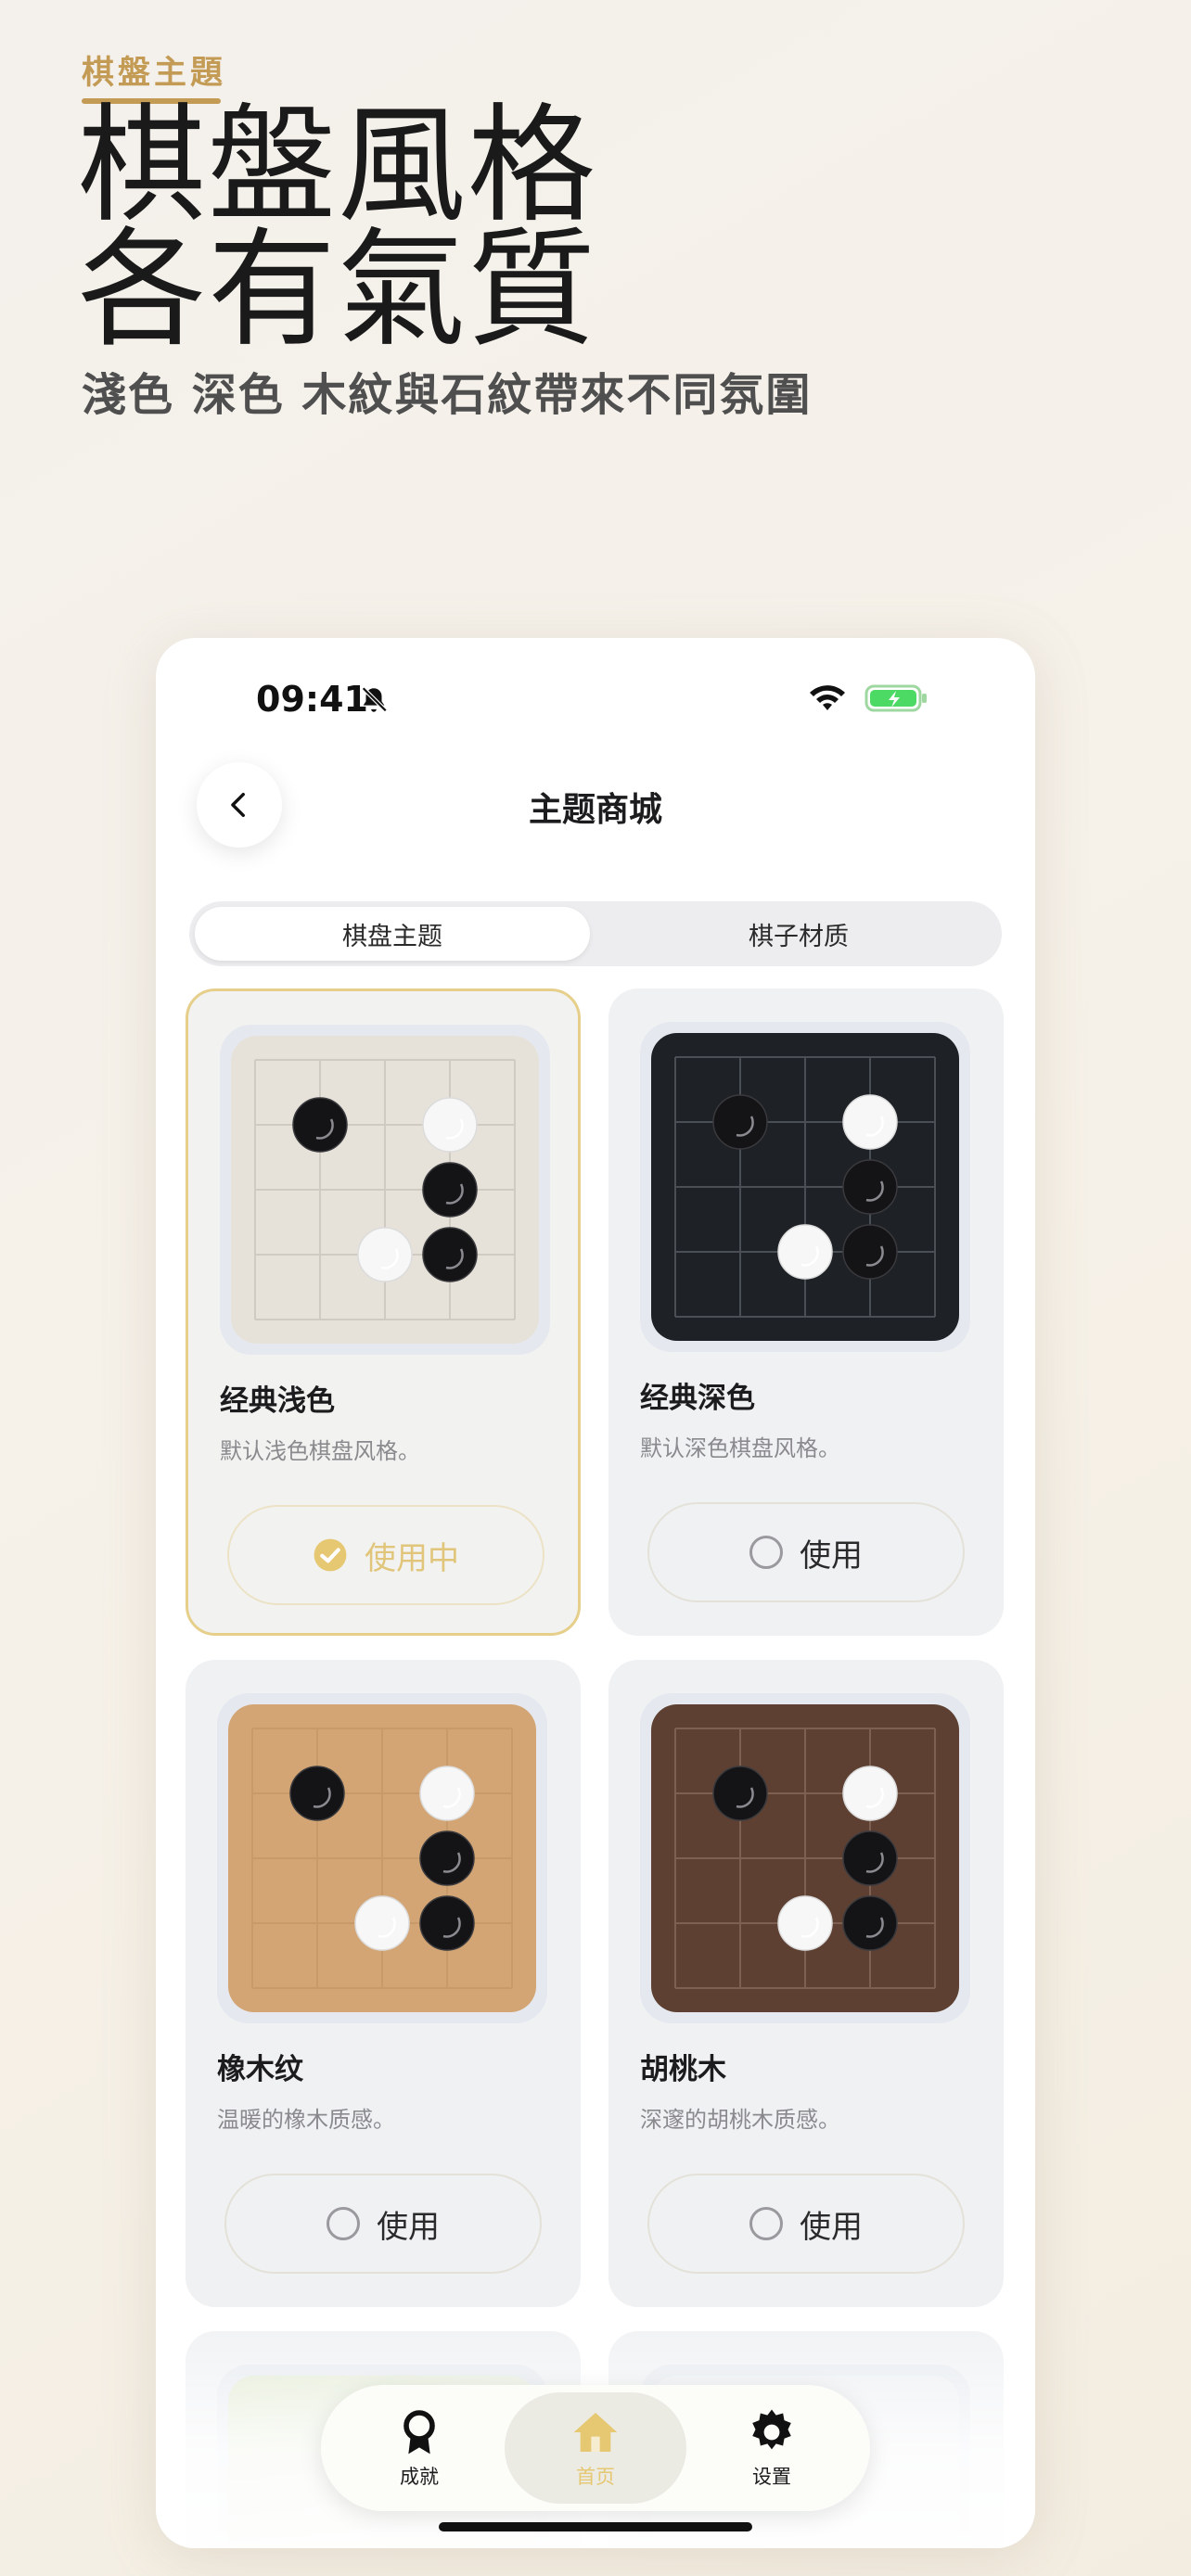 The width and height of the screenshot is (1191, 2576). I want to click on tab-stone-material: 棋子材质, so click(798, 934).